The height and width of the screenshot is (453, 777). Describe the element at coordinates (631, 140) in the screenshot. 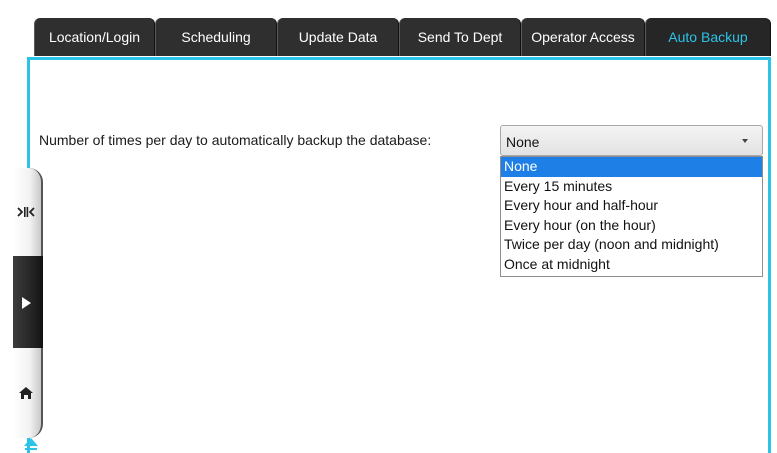

I see `backup-frequency-select: None` at that location.